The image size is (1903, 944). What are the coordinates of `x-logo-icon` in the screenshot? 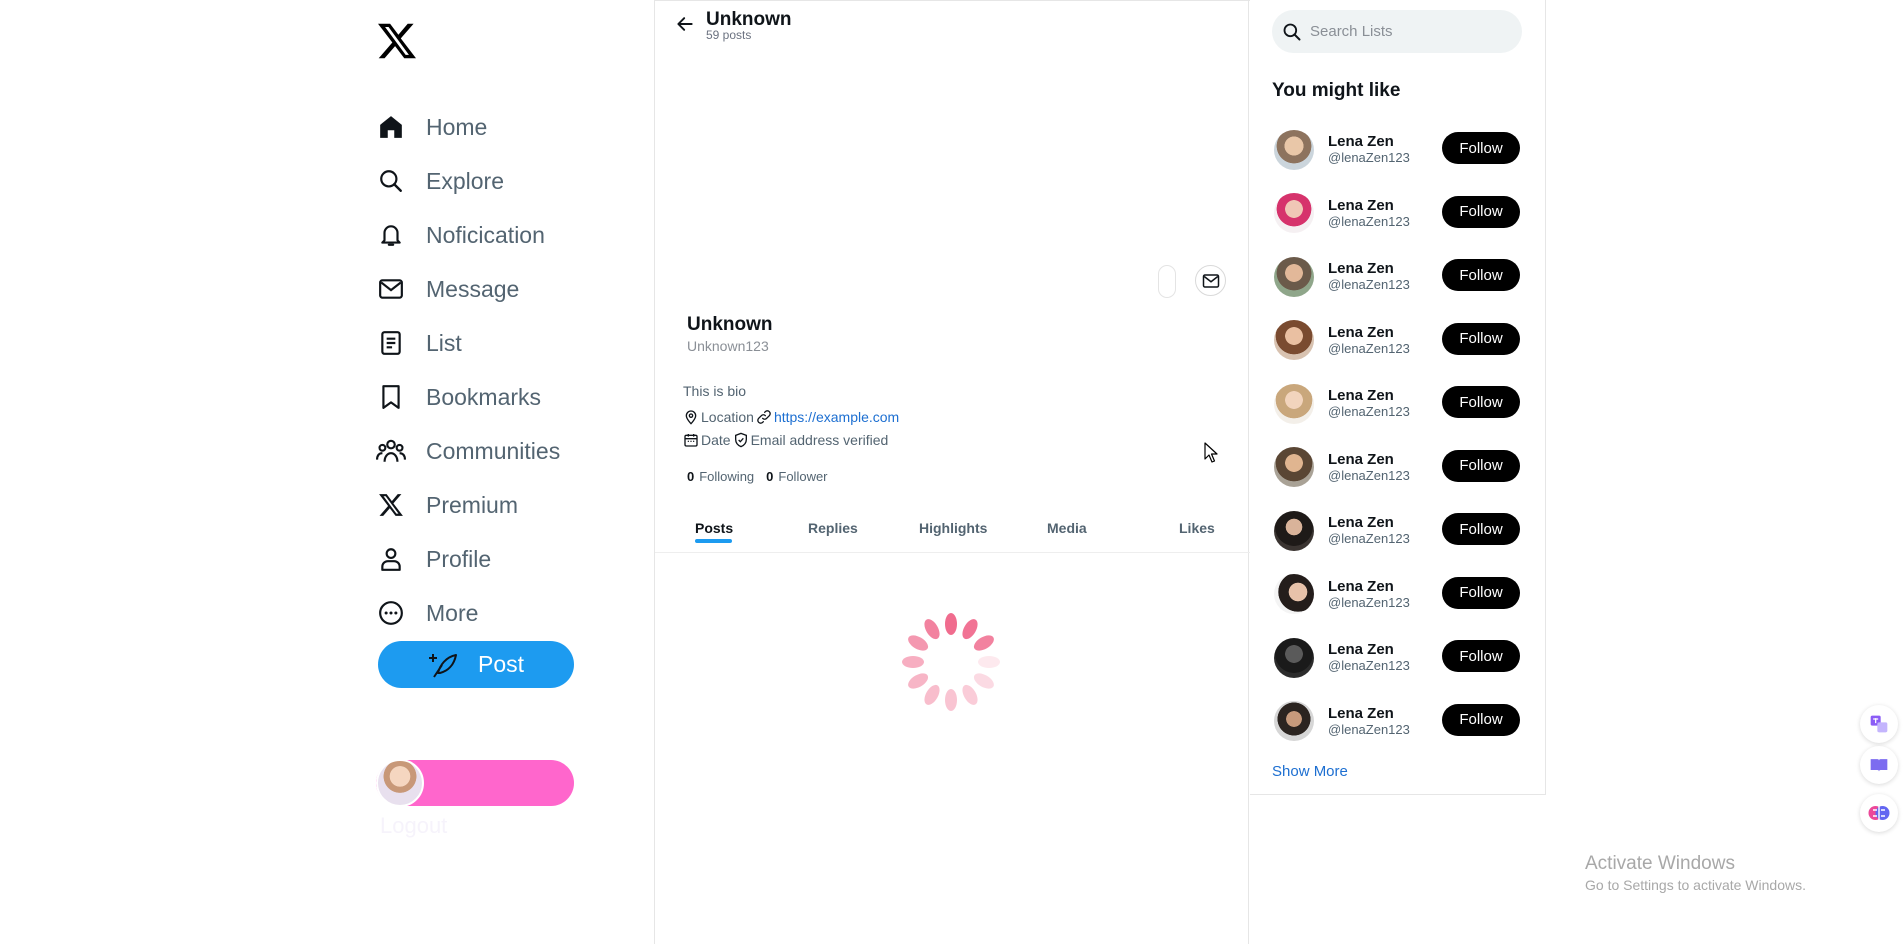 It's located at (397, 41).